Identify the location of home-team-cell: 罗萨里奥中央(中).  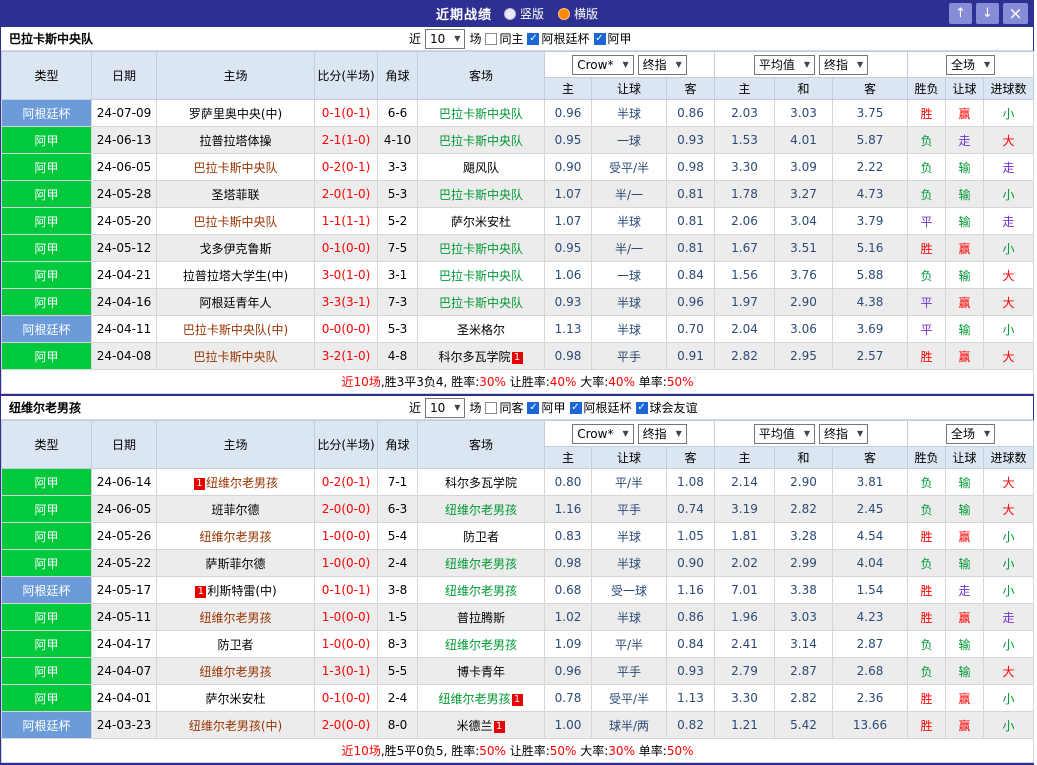
(235, 113).